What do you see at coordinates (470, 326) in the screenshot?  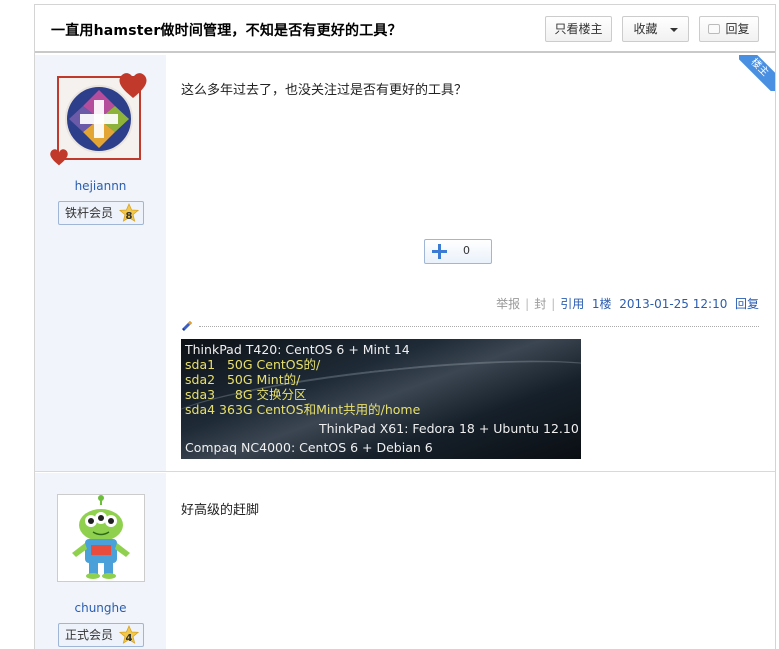 I see `signature-divider` at bounding box center [470, 326].